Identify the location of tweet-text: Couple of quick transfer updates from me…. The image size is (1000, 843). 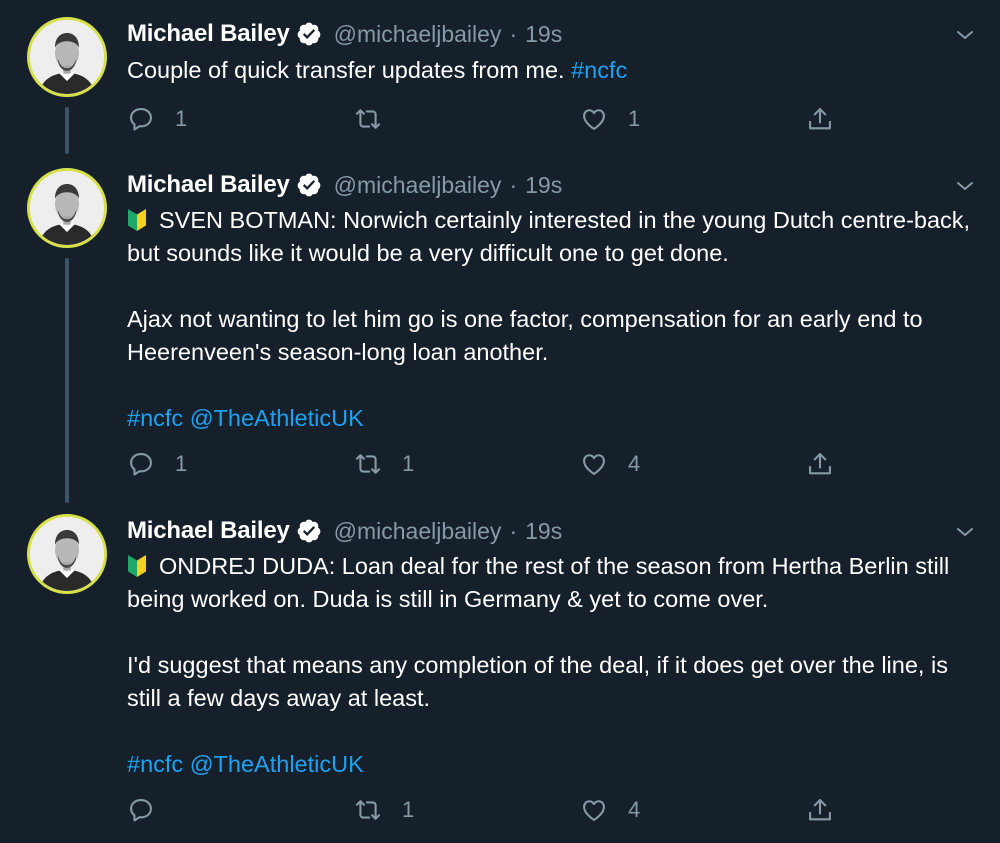
(552, 70).